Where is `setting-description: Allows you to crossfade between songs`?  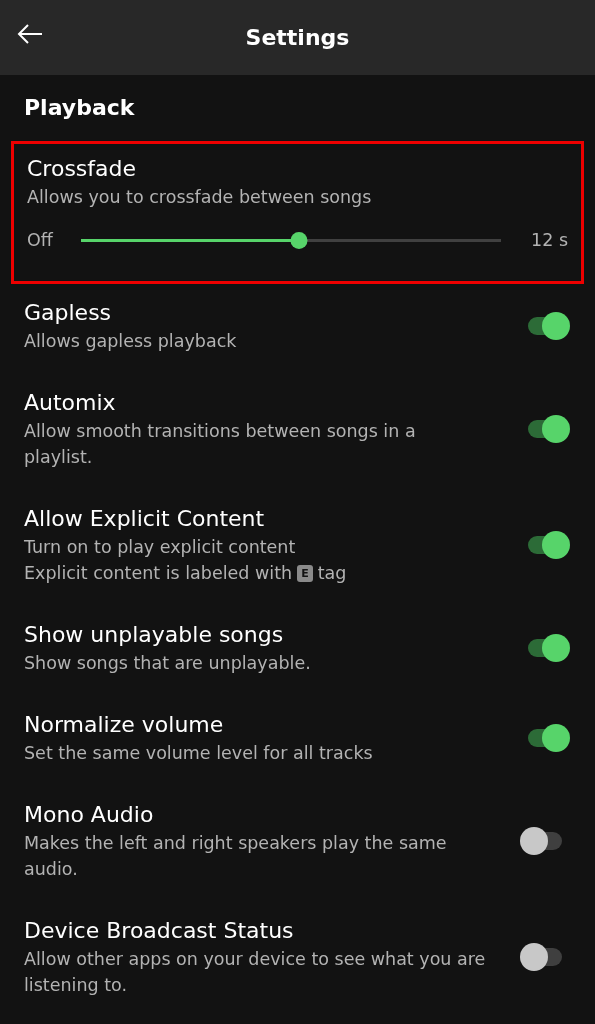
setting-description: Allows you to crossfade between songs is located at coordinates (200, 197).